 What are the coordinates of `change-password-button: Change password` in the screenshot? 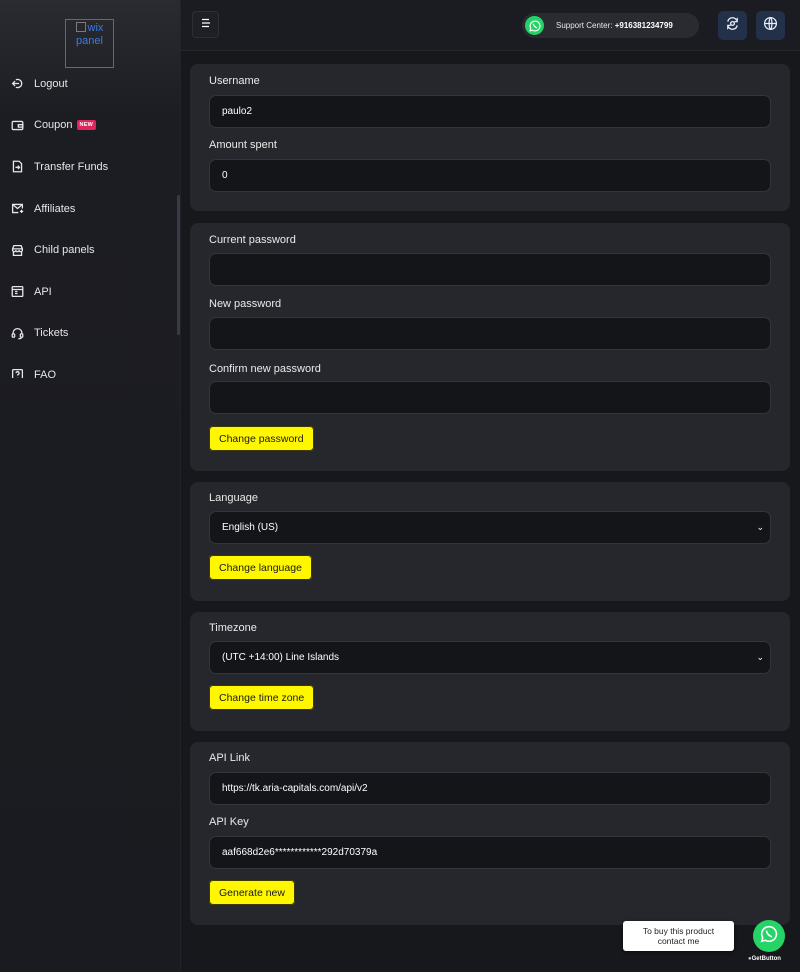 It's located at (261, 438).